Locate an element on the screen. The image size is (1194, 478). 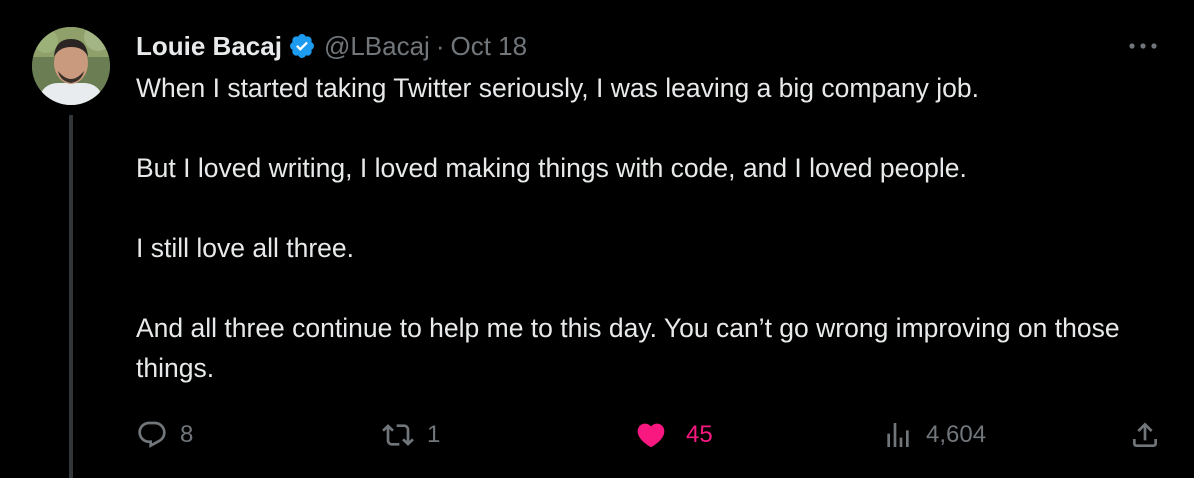
retweet-count: 1 is located at coordinates (434, 434).